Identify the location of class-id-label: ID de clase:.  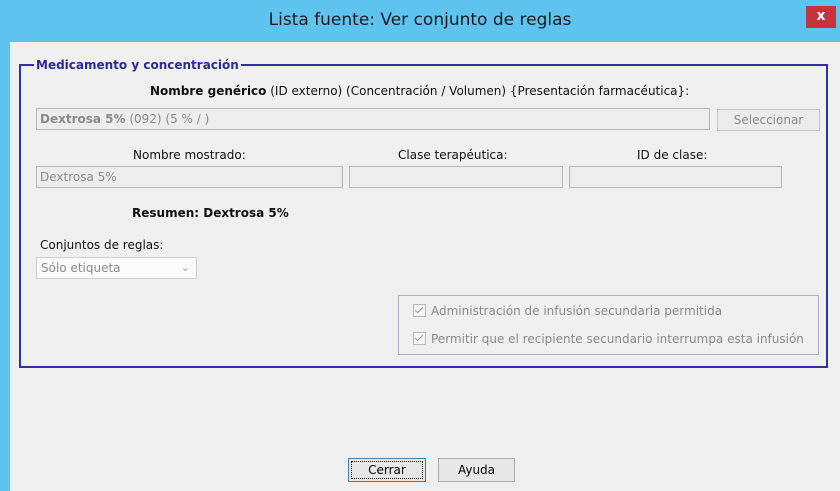
(672, 155).